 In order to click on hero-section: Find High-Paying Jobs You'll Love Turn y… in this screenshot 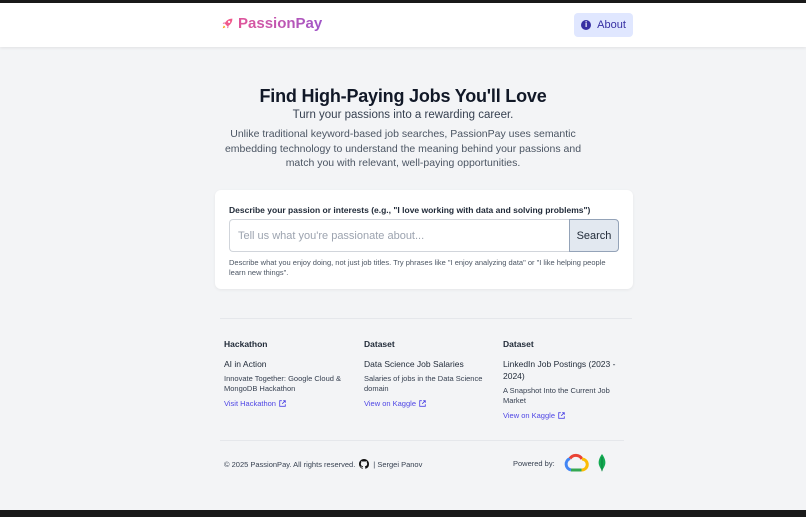, I will do `click(403, 128)`.